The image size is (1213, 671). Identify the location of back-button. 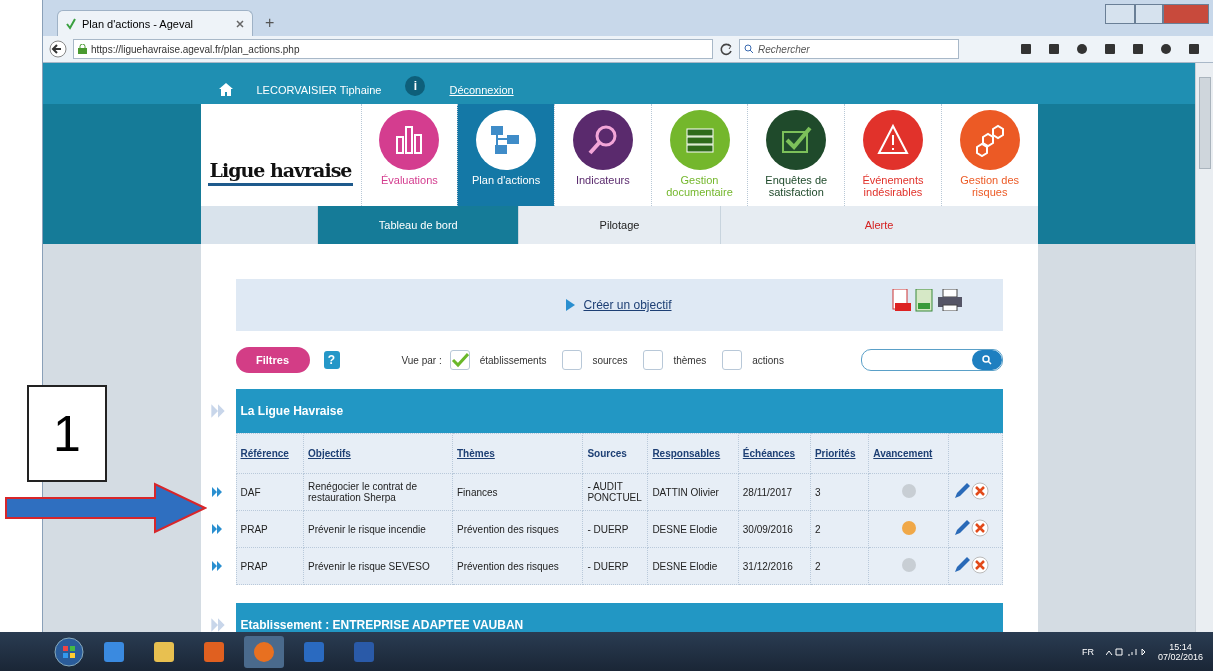
(58, 49).